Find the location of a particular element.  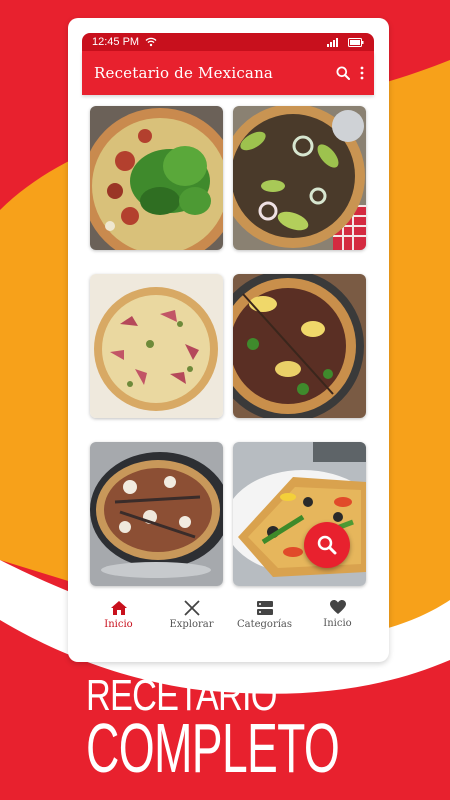

nav-item-inicio: Inicio is located at coordinates (119, 615).